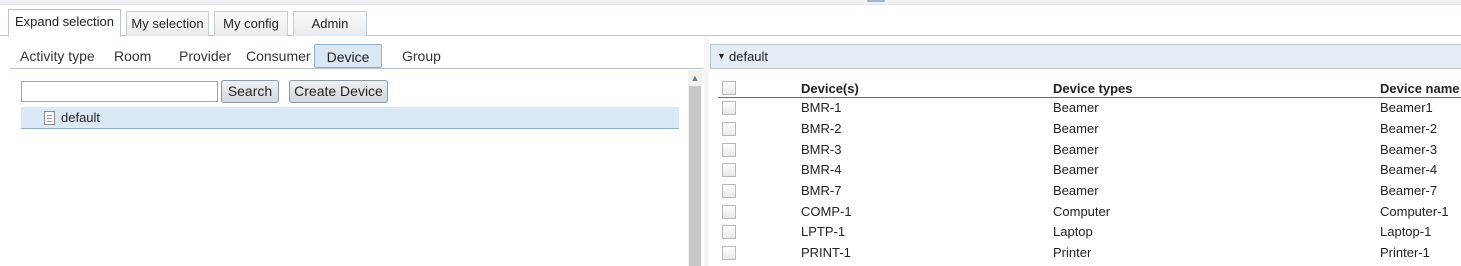 This screenshot has height=266, width=1461. What do you see at coordinates (695, 78) in the screenshot?
I see `scroll-up-arrow-icon: ▲` at bounding box center [695, 78].